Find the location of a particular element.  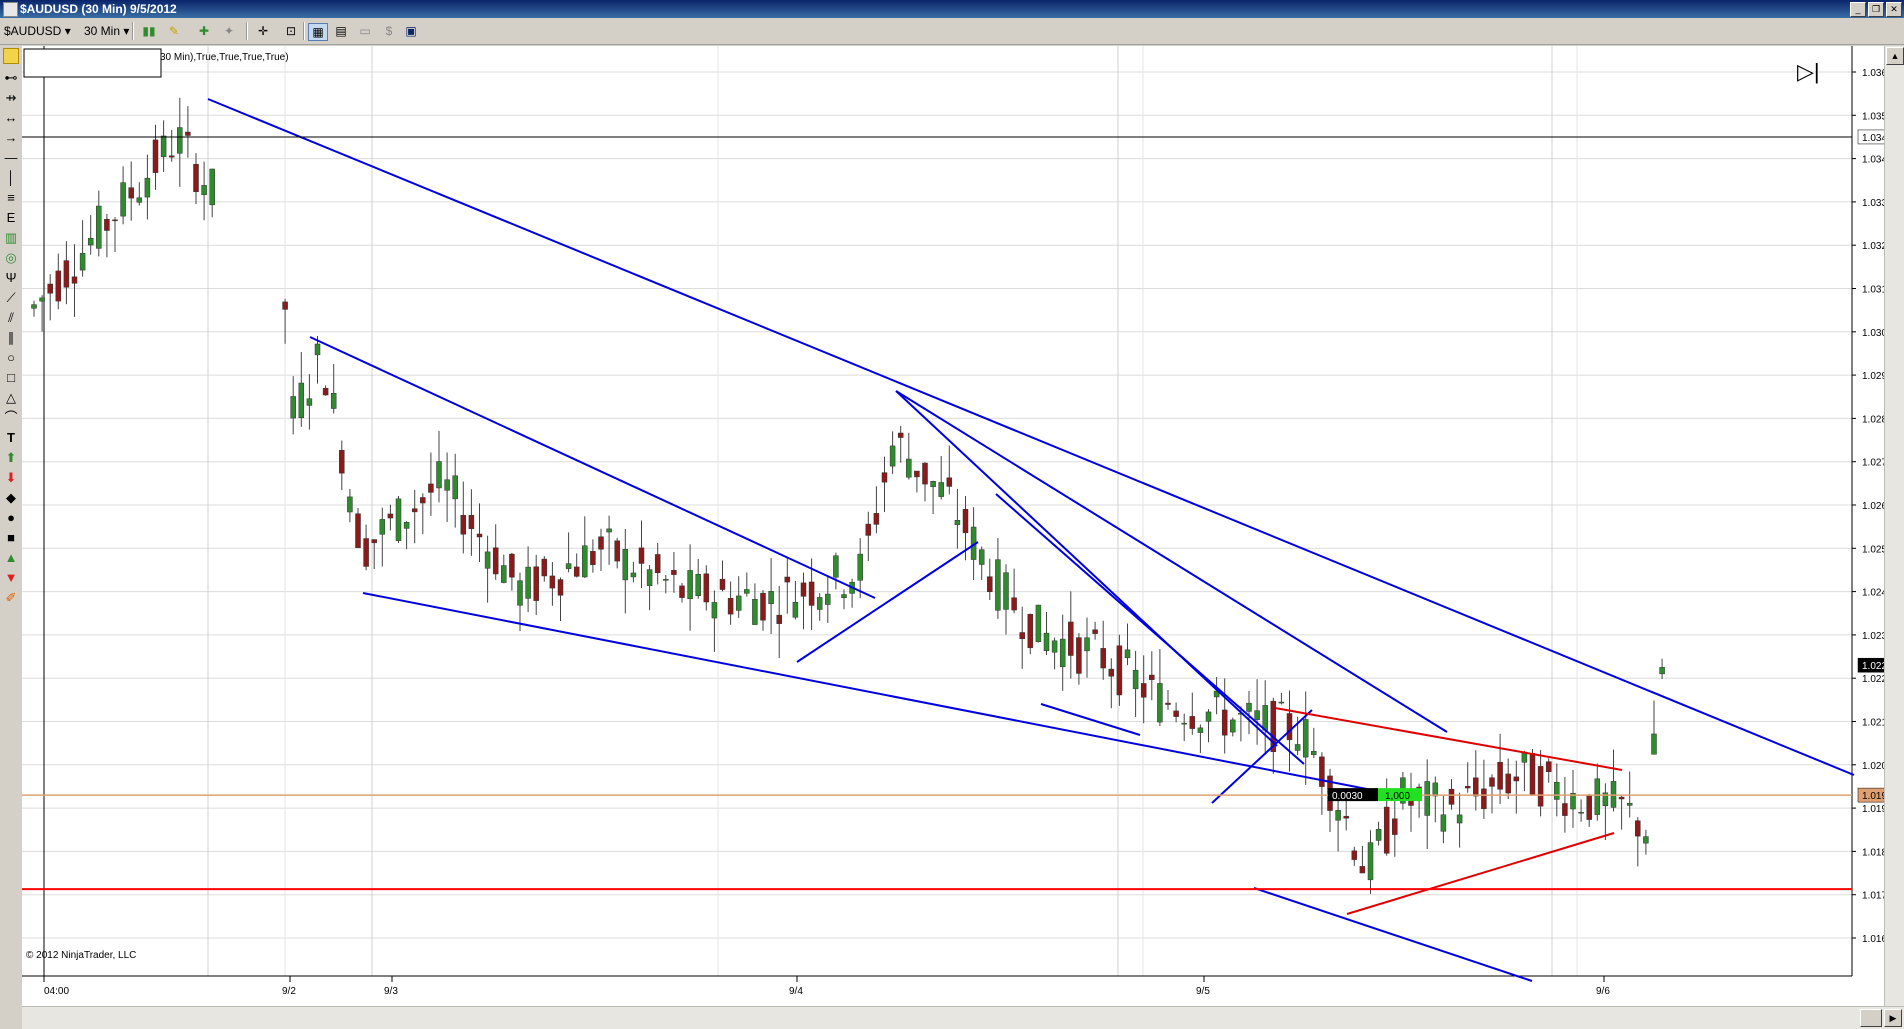

regression-channel-icon: ⫽ is located at coordinates (11, 318).